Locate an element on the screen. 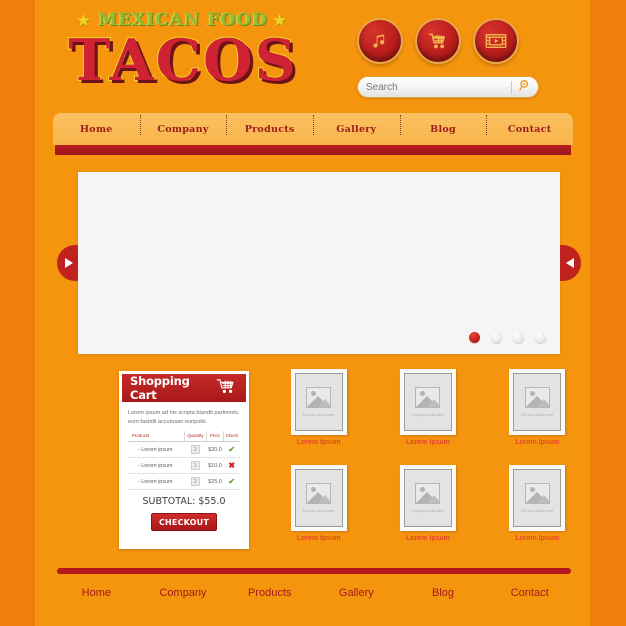 This screenshot has height=626, width=626. logo-title: TACOS is located at coordinates (182, 60).